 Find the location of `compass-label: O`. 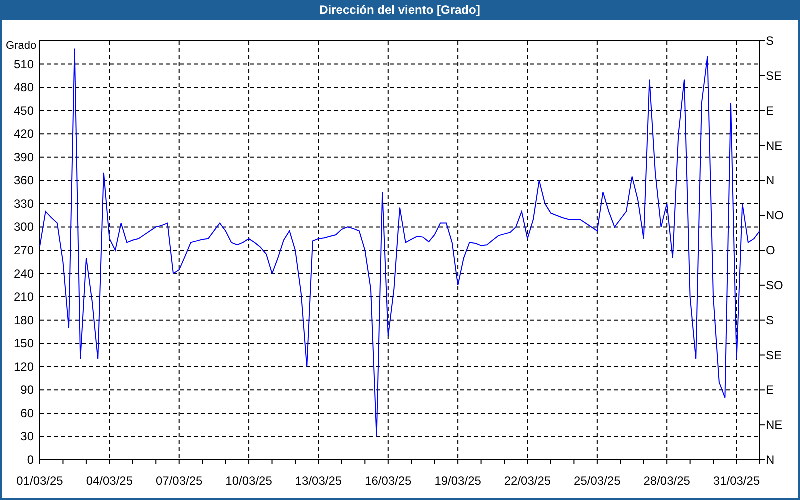

compass-label: O is located at coordinates (771, 251).